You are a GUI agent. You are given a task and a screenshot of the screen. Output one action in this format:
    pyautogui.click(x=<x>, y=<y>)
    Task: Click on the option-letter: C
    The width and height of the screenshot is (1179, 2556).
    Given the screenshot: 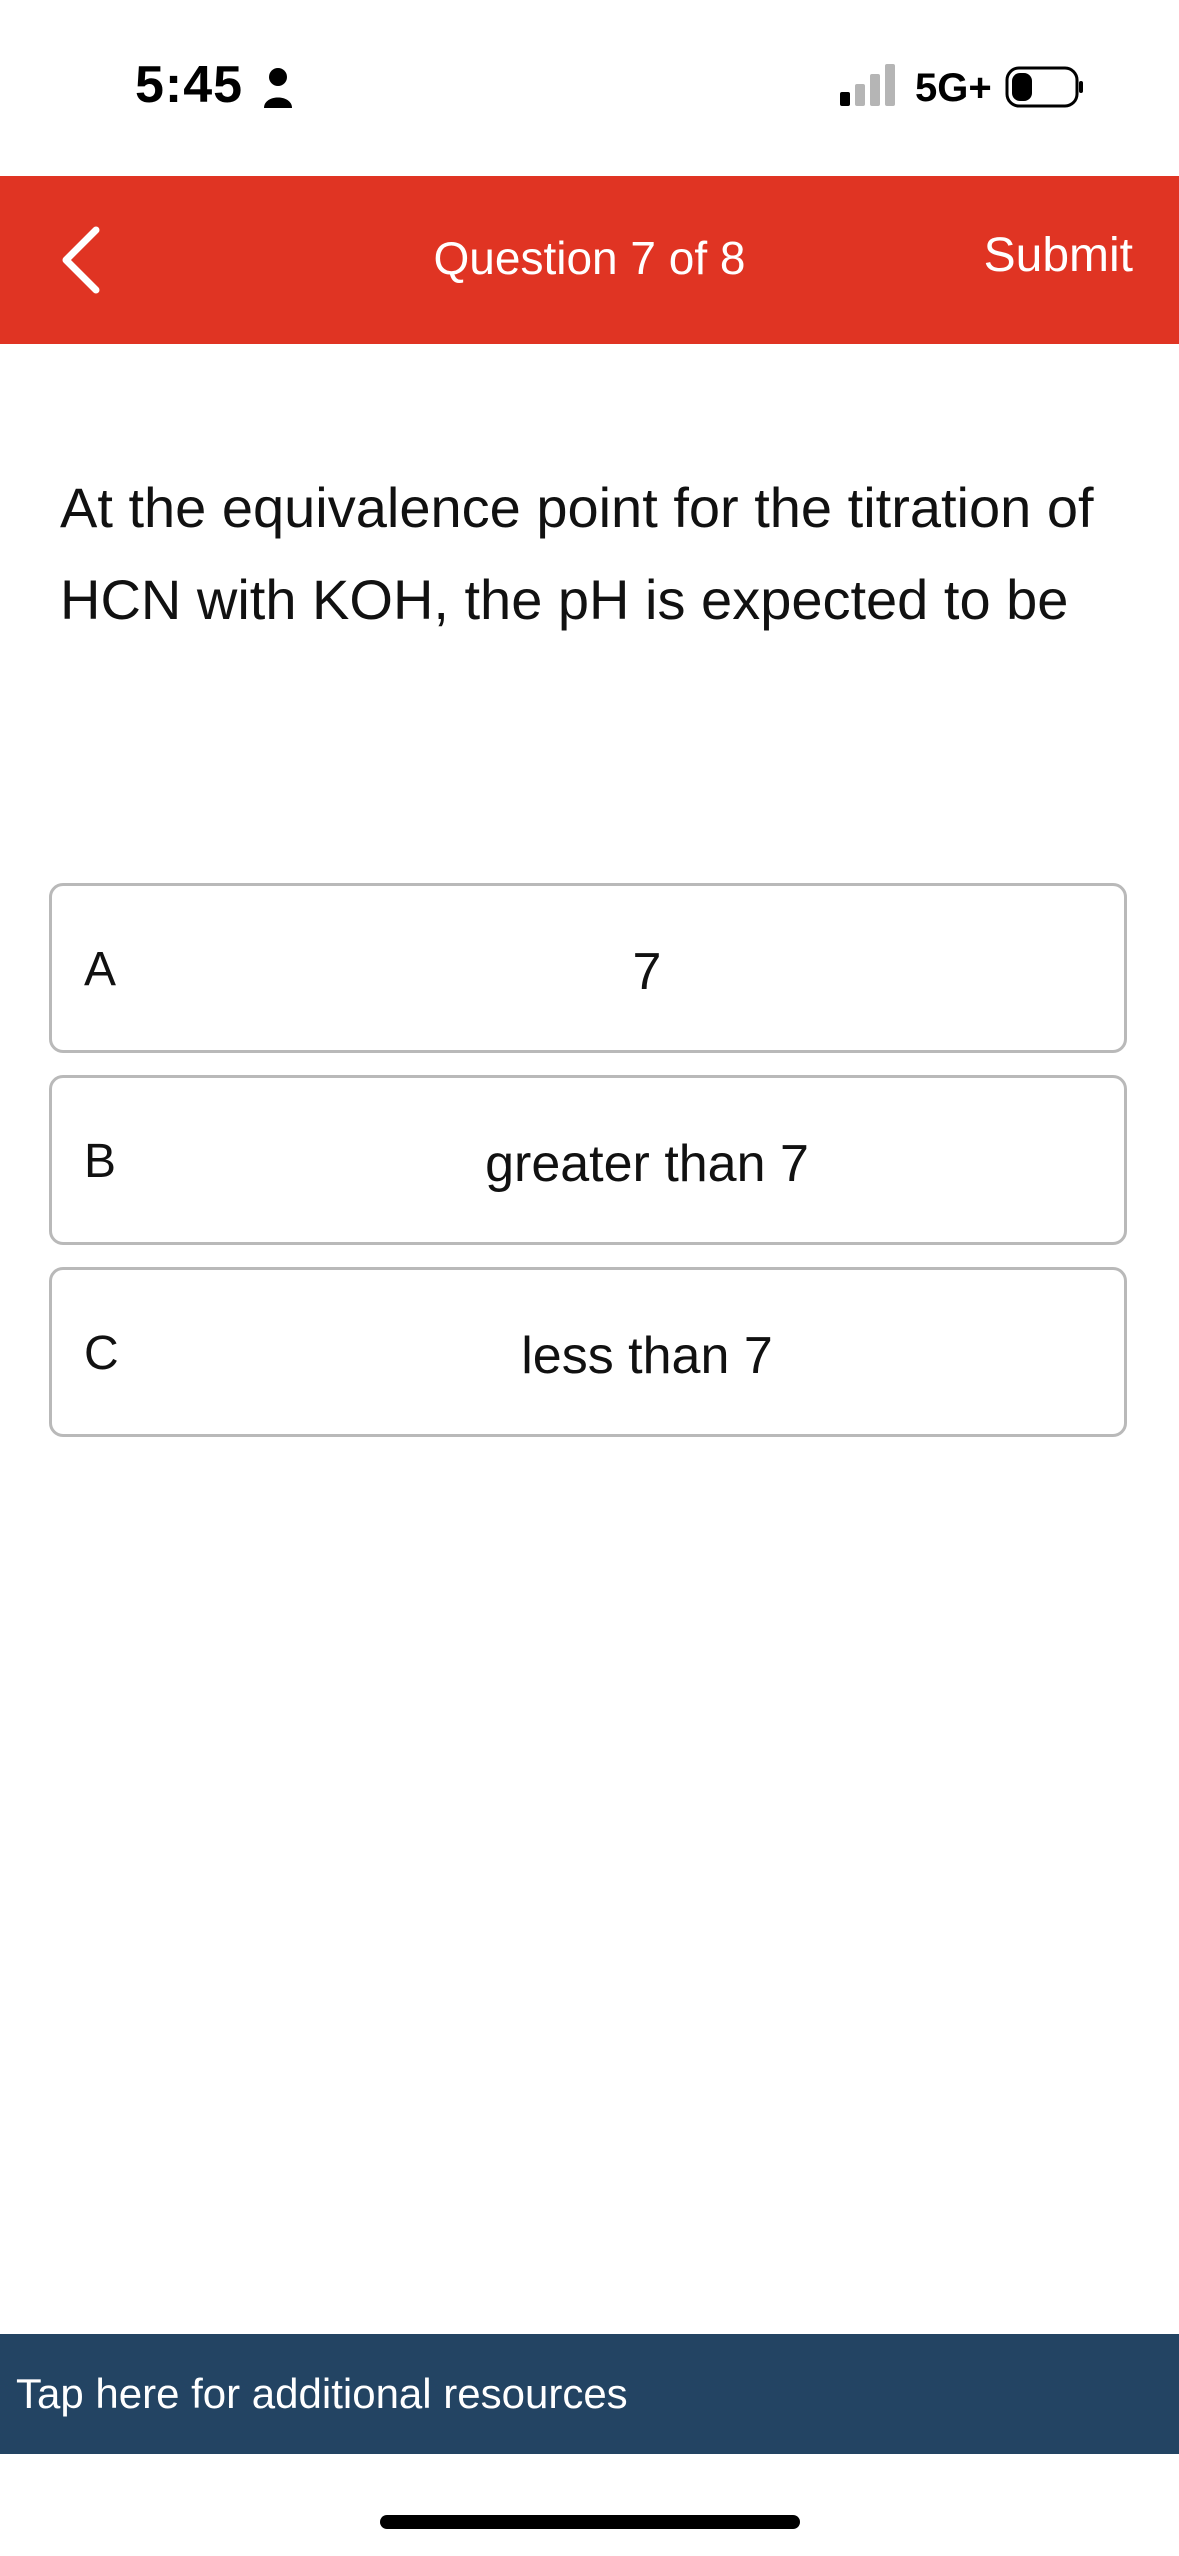 What is the action you would take?
    pyautogui.click(x=101, y=1353)
    